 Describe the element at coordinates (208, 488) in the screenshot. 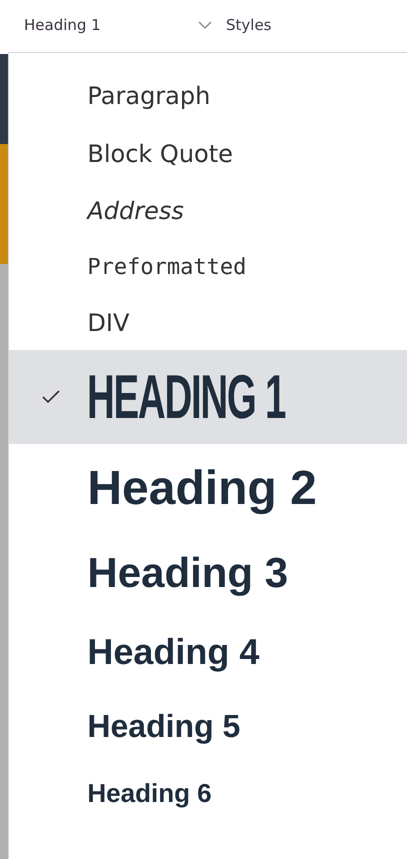

I see `format-menu-item: Heading 2` at that location.